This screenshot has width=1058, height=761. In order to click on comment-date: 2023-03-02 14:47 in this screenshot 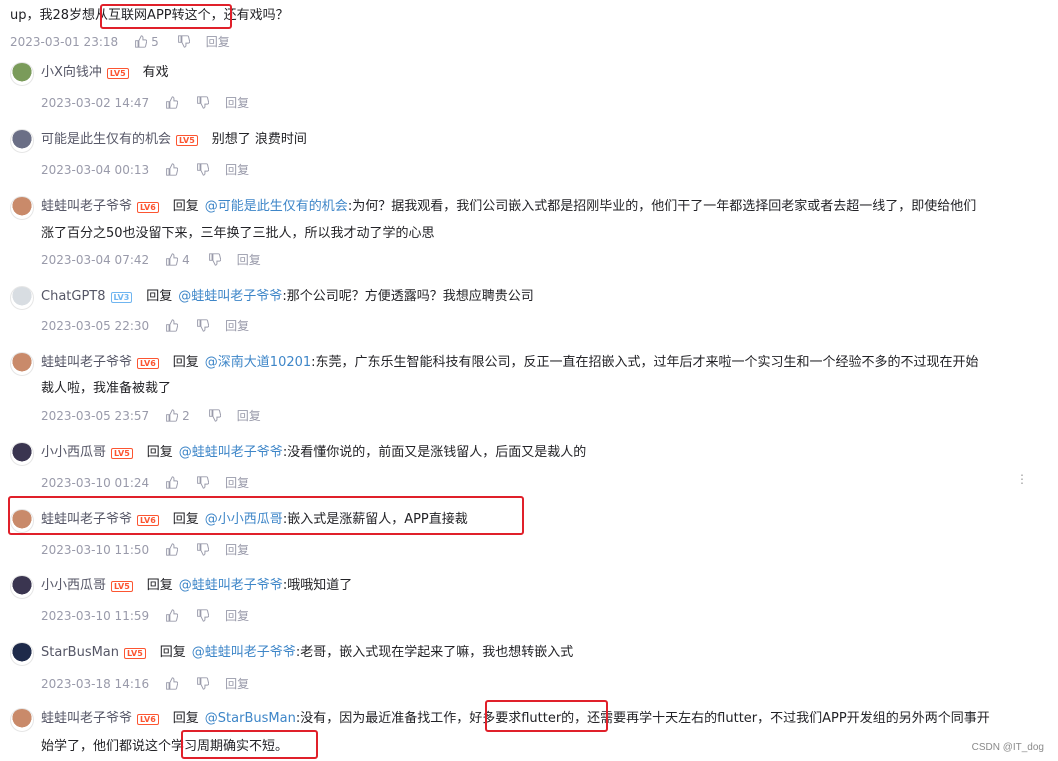, I will do `click(95, 102)`.